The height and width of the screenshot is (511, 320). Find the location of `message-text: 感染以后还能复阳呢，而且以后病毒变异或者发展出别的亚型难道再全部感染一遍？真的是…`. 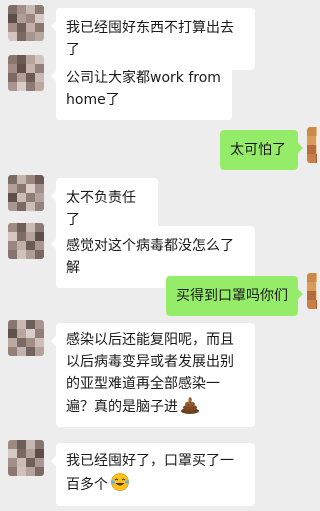

message-text: 感染以后还能复阳呢，而且以后病毒变异或者发展出别的亚型难道再全部感染一遍？真的是… is located at coordinates (150, 373).